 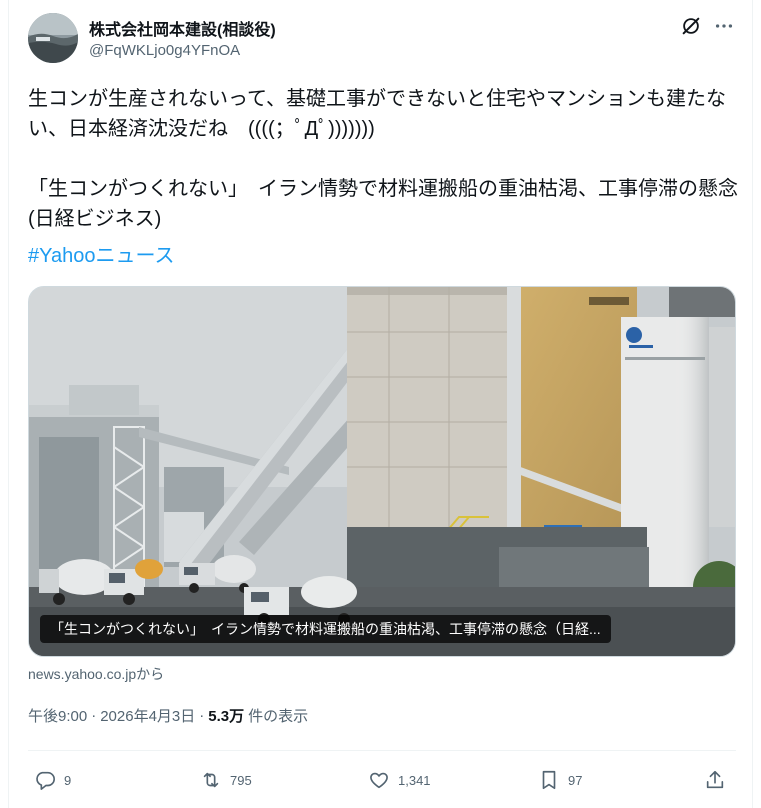 What do you see at coordinates (68, 780) in the screenshot?
I see `reply-count: 9` at bounding box center [68, 780].